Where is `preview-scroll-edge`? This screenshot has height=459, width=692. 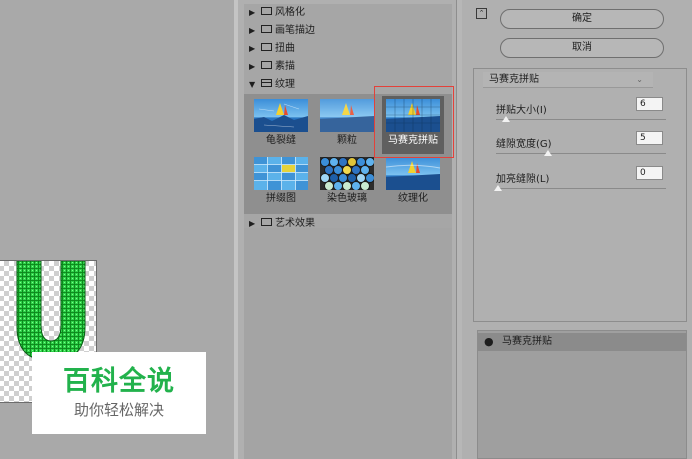
preview-scroll-edge is located at coordinates (236, 229).